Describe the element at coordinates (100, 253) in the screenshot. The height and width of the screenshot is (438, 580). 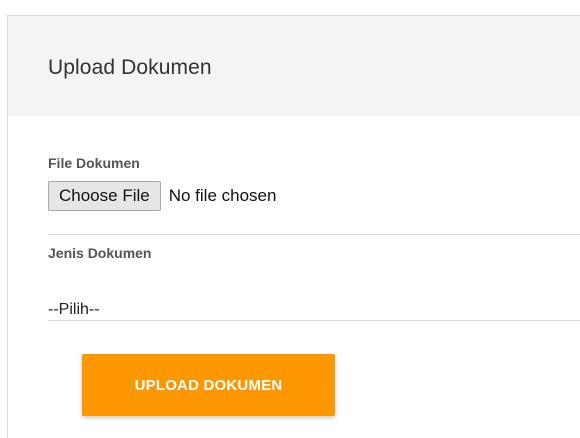
I see `document-type-label: Jenis Dokumen` at that location.